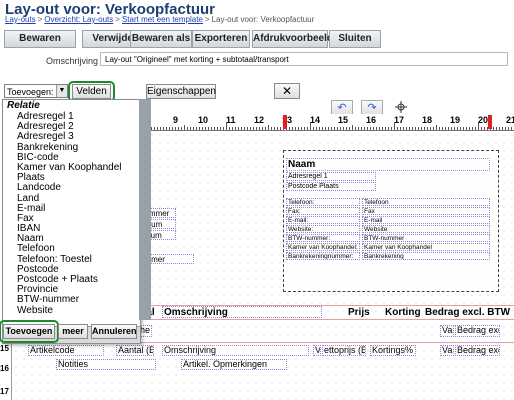 The image size is (514, 400). What do you see at coordinates (426, 211) in the screenshot?
I see `address-value-field: Fax` at bounding box center [426, 211].